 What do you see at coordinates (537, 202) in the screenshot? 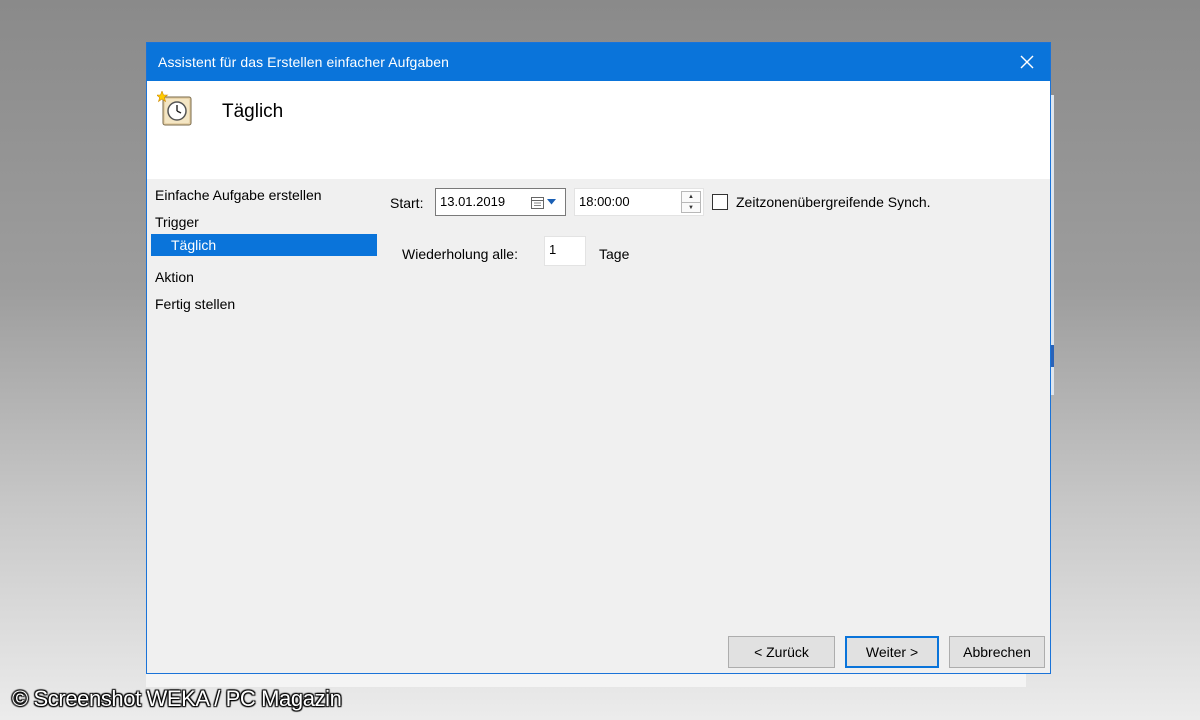
I see `calendar-icon` at bounding box center [537, 202].